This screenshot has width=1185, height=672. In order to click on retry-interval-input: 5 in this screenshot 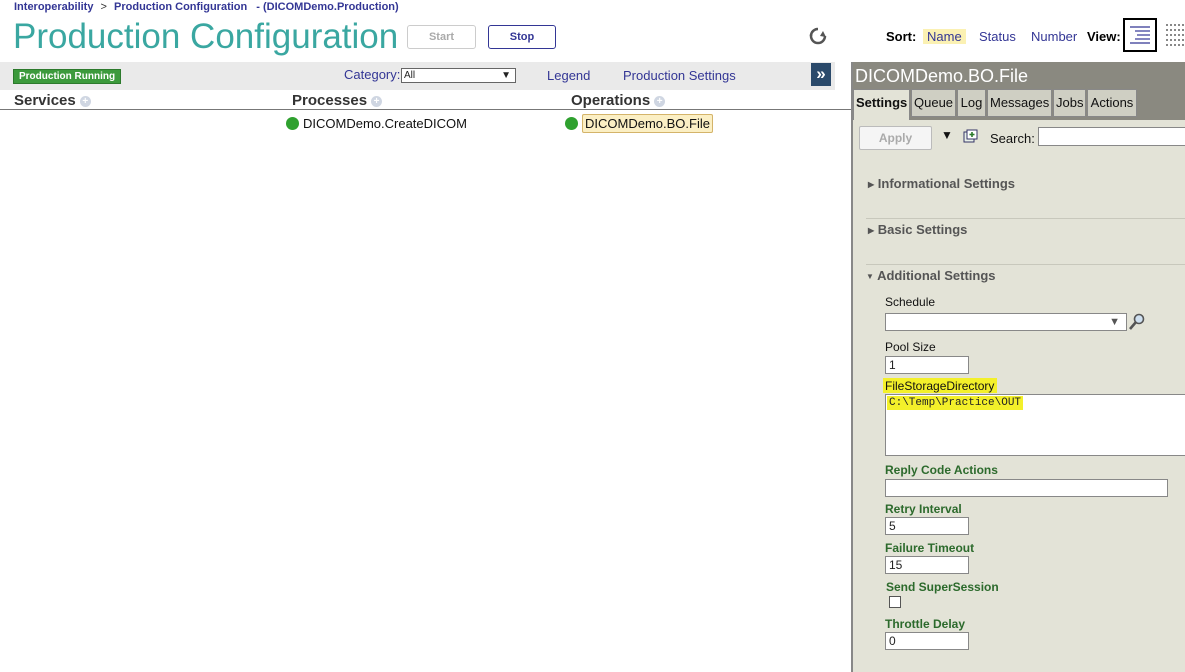, I will do `click(927, 526)`.